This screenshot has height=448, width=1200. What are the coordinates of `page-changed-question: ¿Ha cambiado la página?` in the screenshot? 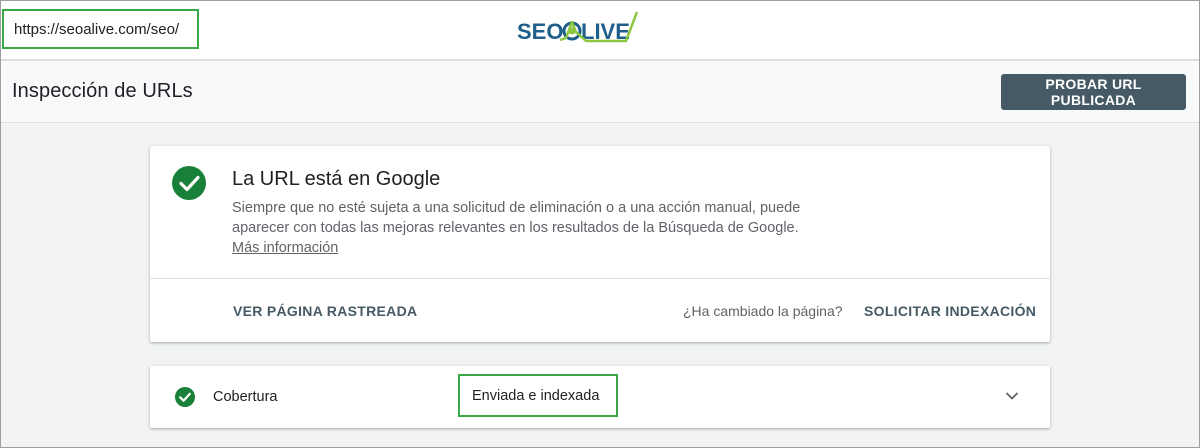 It's located at (763, 311).